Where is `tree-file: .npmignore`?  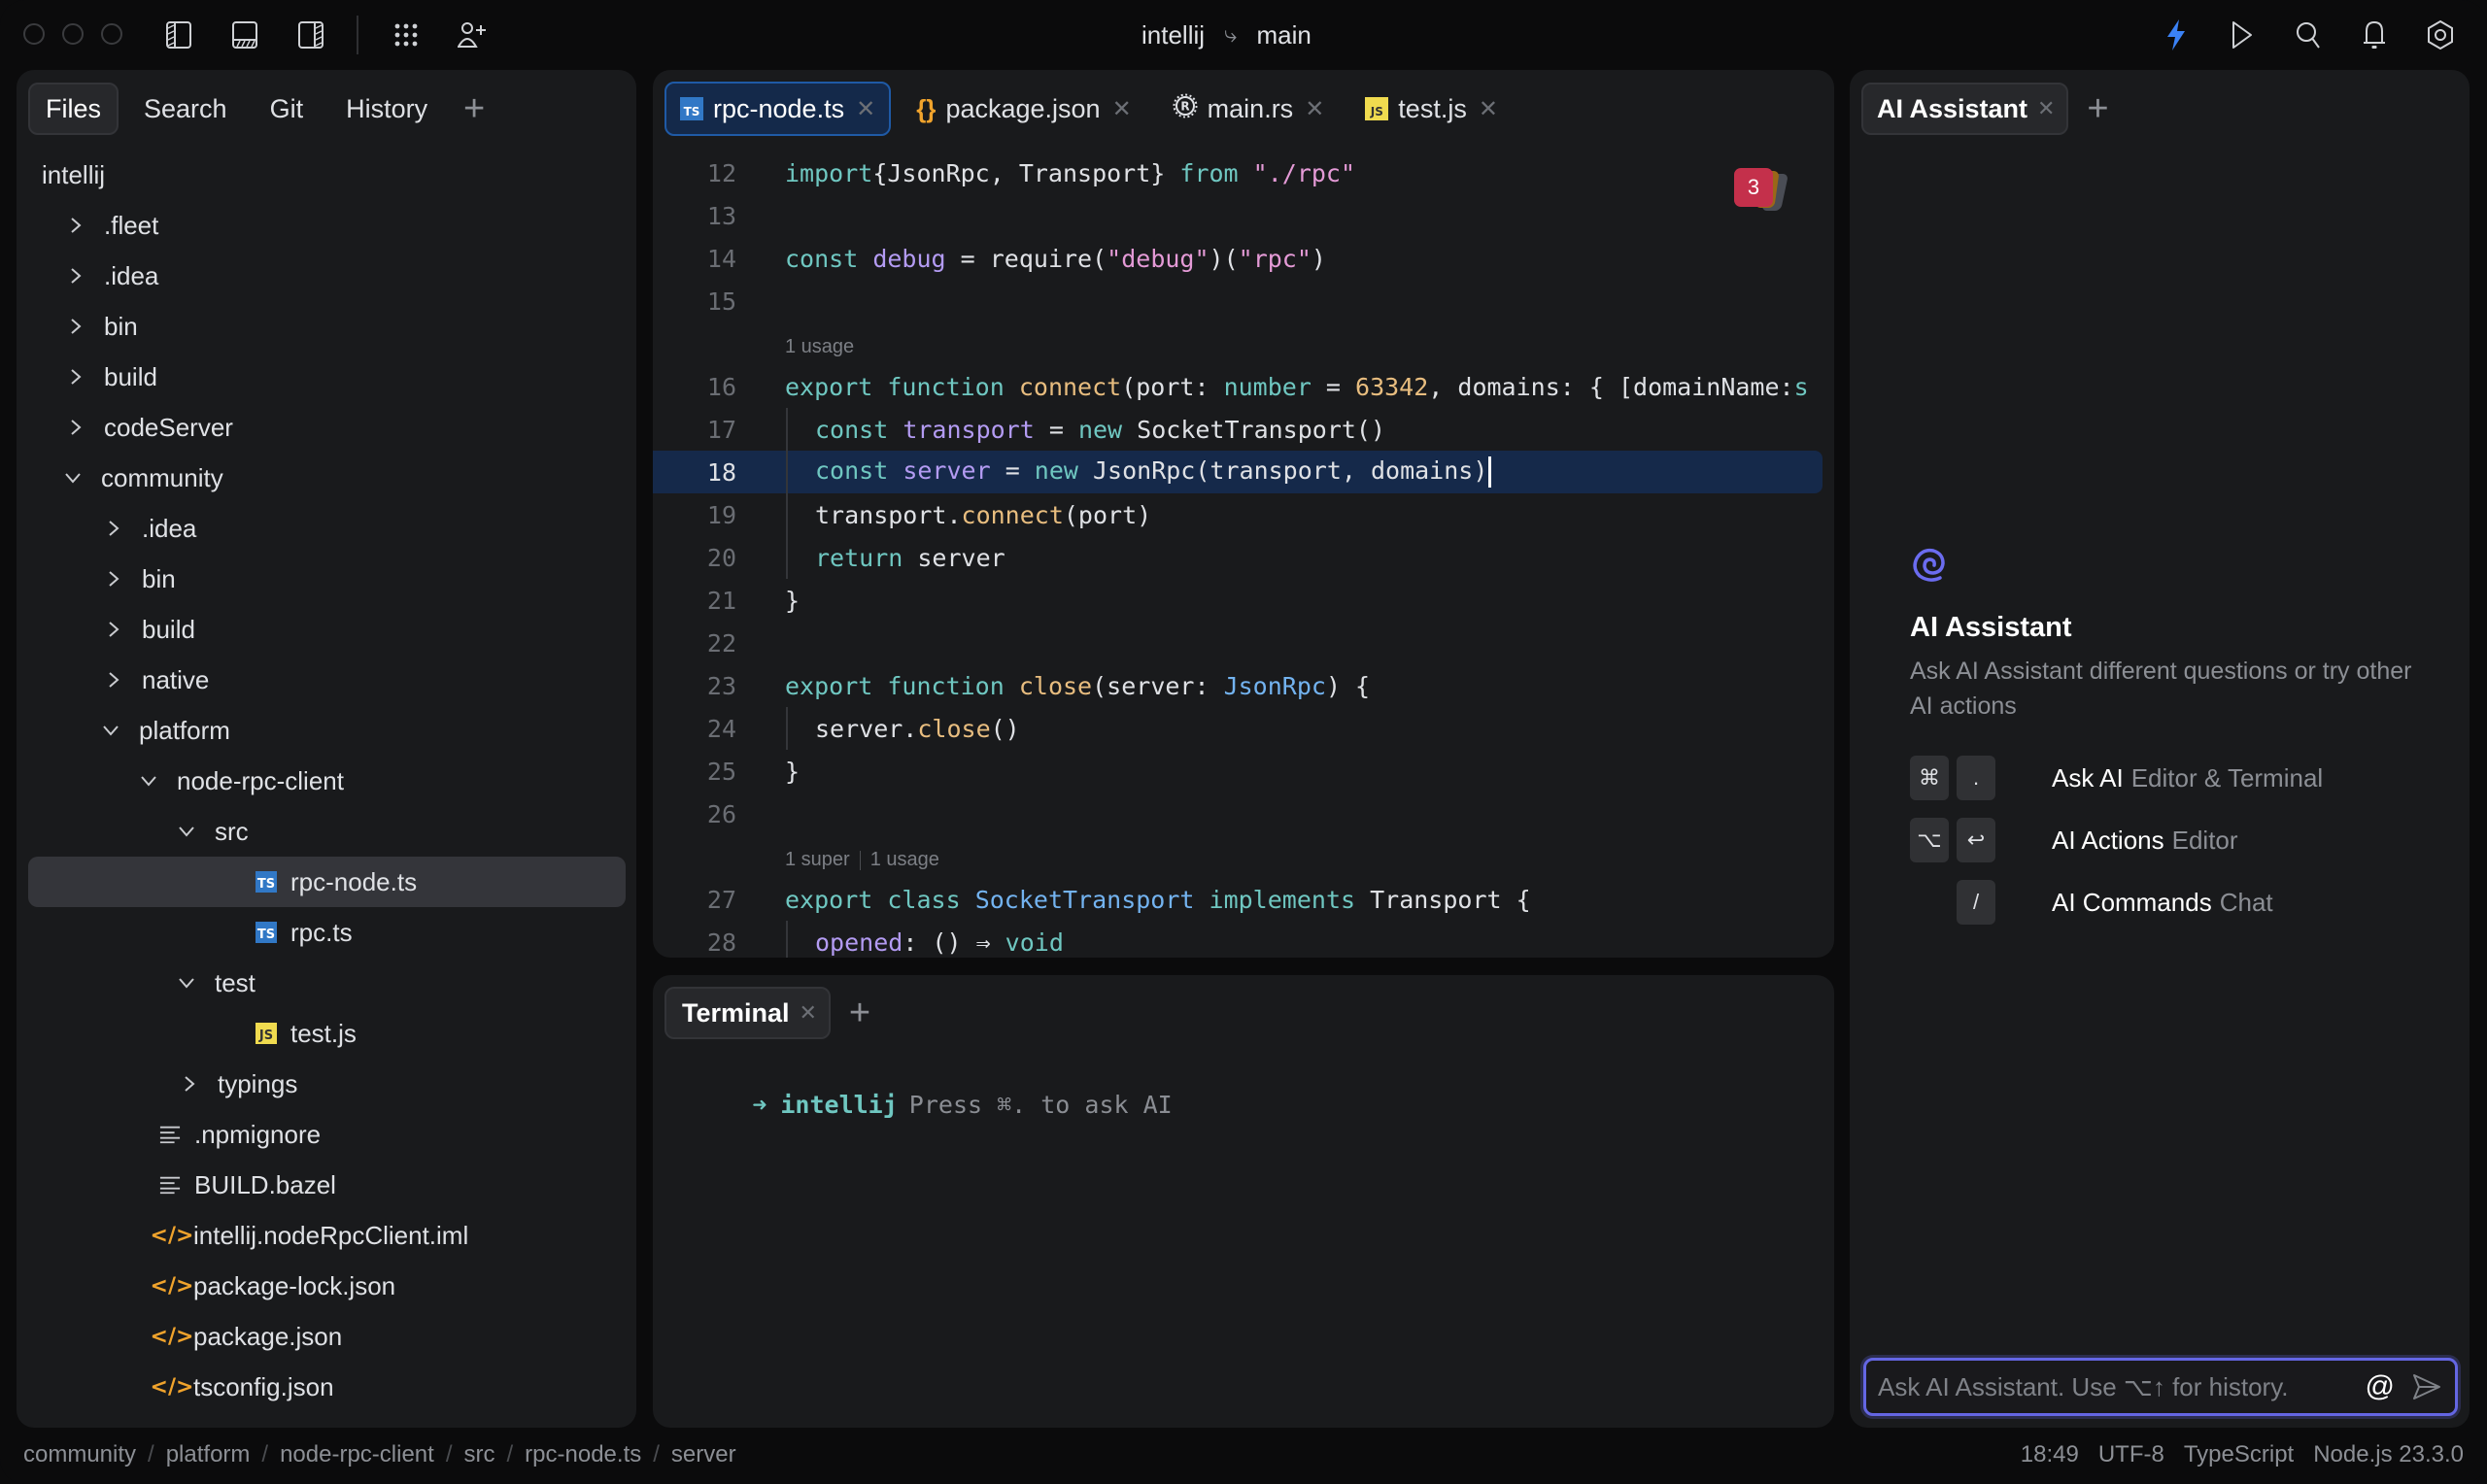 tree-file: .npmignore is located at coordinates (326, 1135).